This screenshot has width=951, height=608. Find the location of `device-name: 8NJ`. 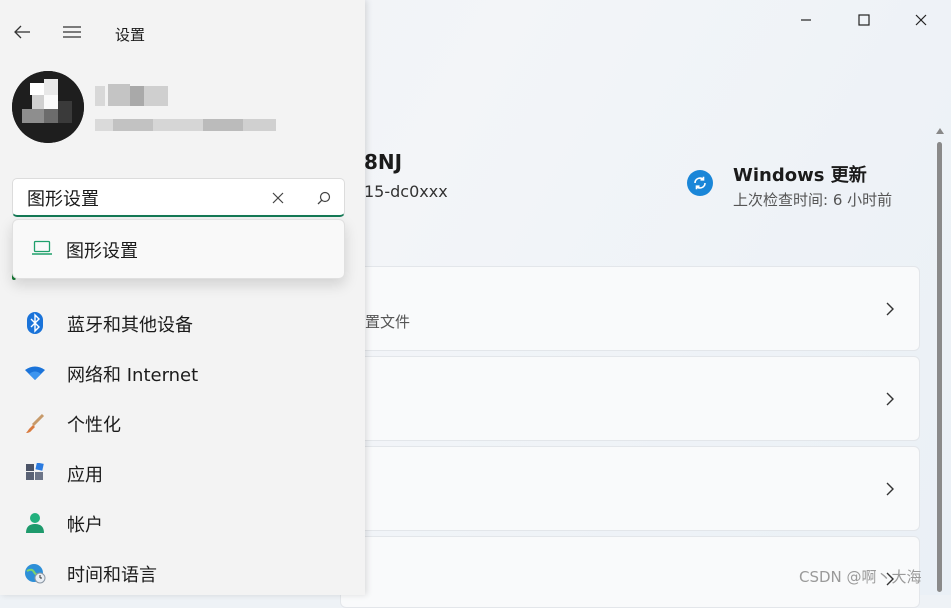

device-name: 8NJ is located at coordinates (383, 162).